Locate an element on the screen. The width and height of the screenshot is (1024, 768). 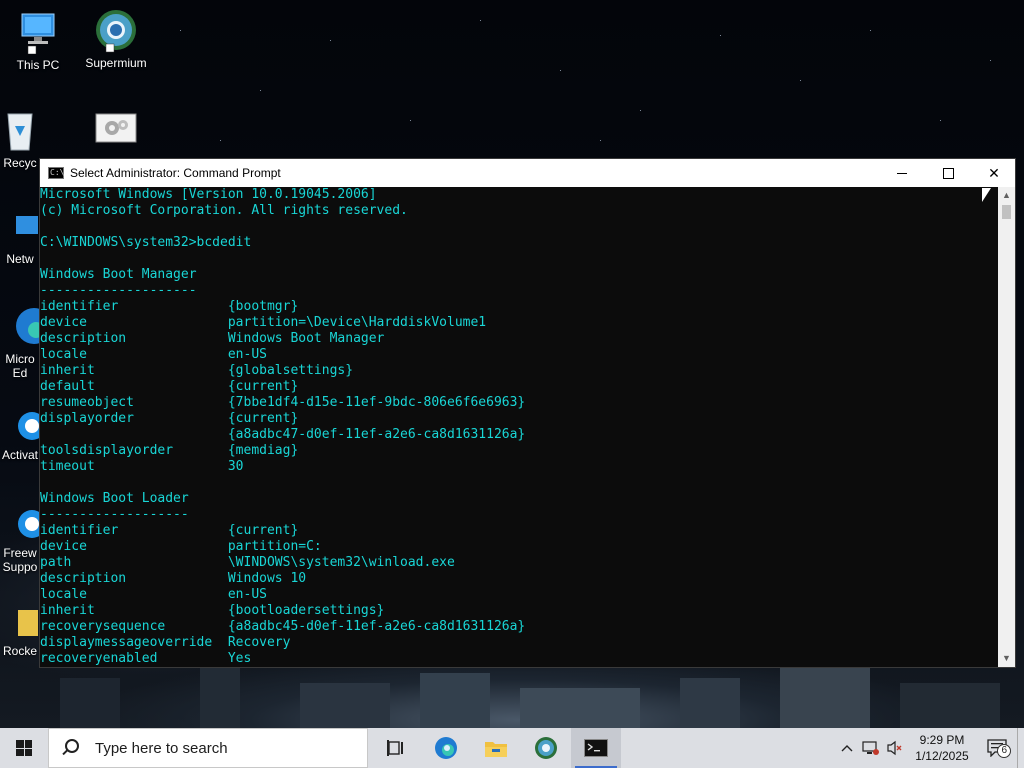
clock-date: 1/12/2025 is located at coordinates (942, 756).